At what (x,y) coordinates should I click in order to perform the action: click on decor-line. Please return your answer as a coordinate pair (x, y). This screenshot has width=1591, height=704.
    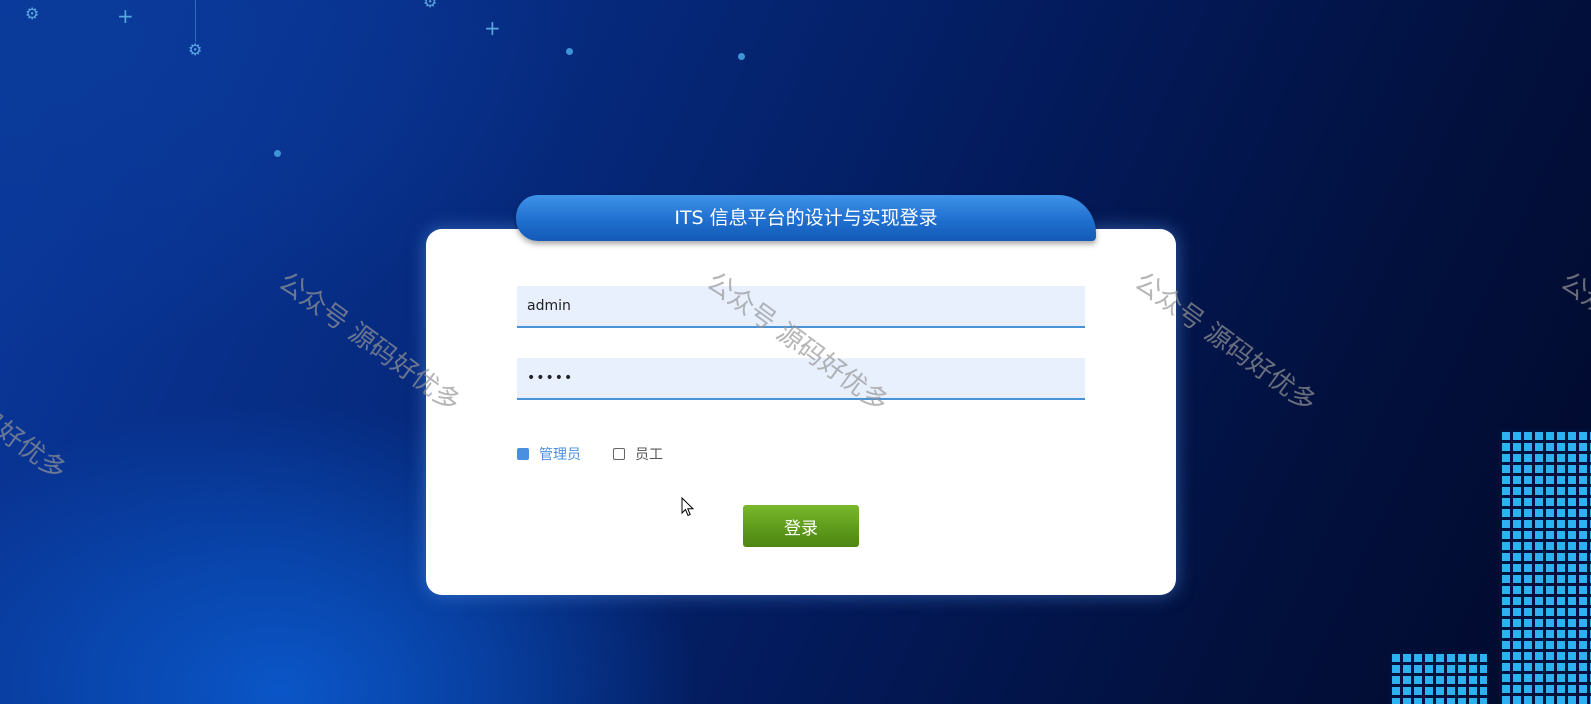
    Looking at the image, I should click on (195, 21).